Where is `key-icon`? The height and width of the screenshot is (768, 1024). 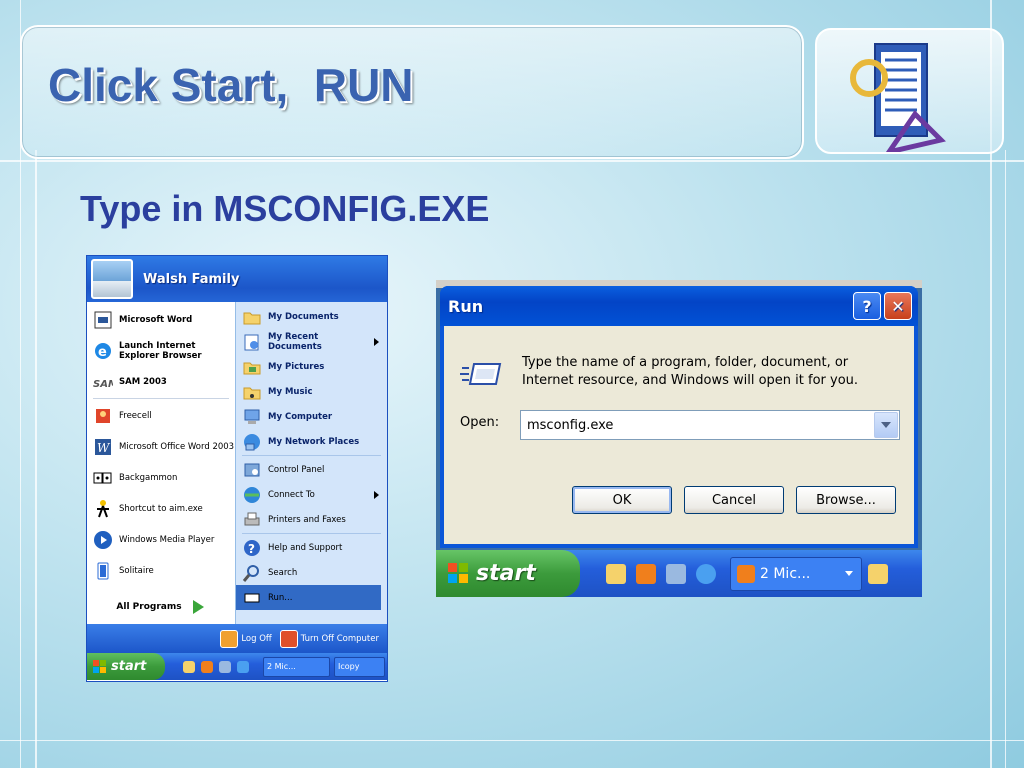
key-icon is located at coordinates (229, 638).